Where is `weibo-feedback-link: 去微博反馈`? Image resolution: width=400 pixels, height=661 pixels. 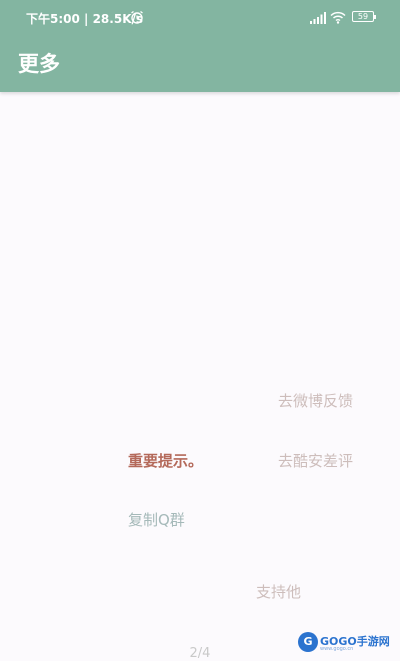
weibo-feedback-link: 去微博反馈 is located at coordinates (315, 400).